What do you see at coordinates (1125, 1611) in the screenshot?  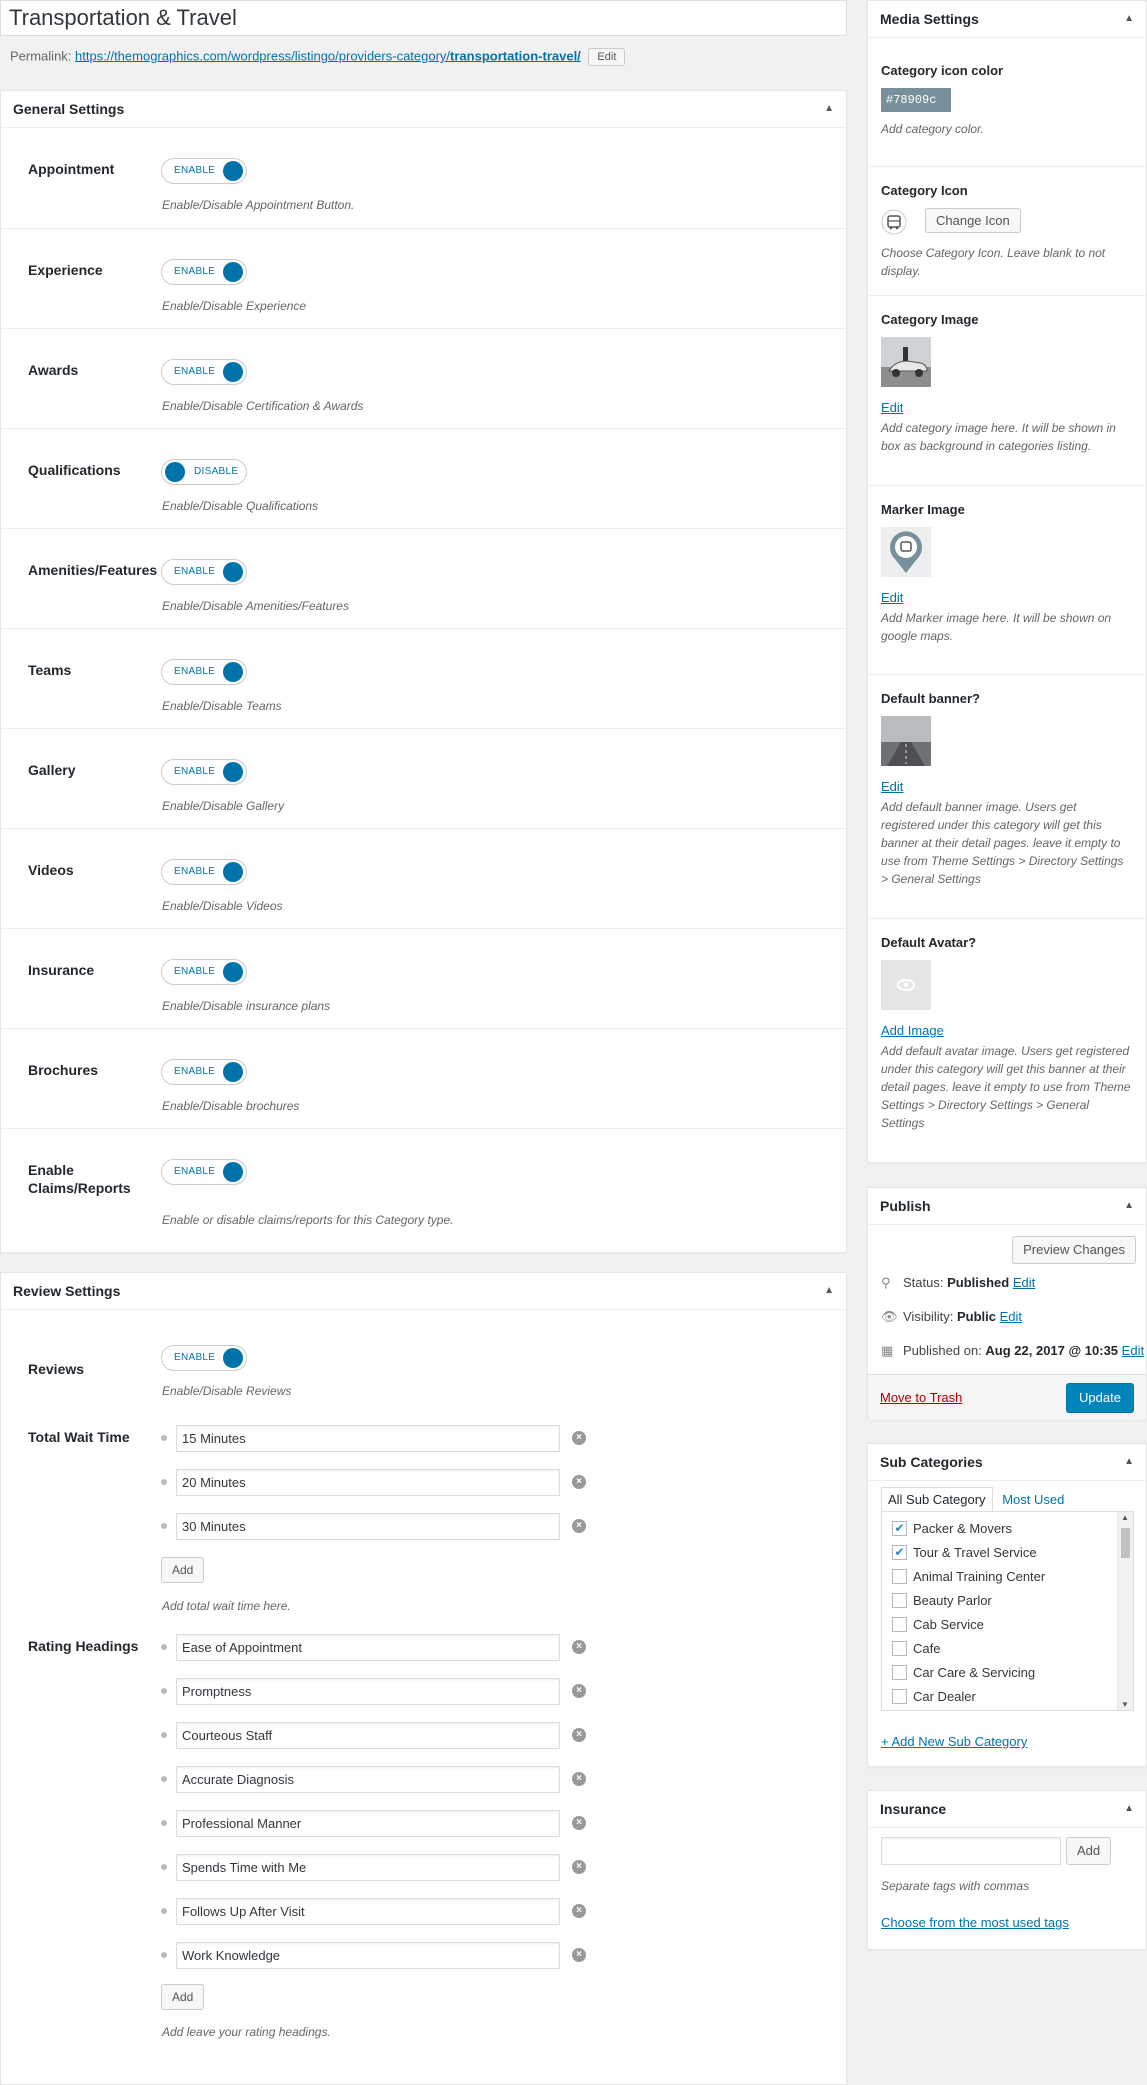 I see `checklist-scrollbar: ▲ ▼` at bounding box center [1125, 1611].